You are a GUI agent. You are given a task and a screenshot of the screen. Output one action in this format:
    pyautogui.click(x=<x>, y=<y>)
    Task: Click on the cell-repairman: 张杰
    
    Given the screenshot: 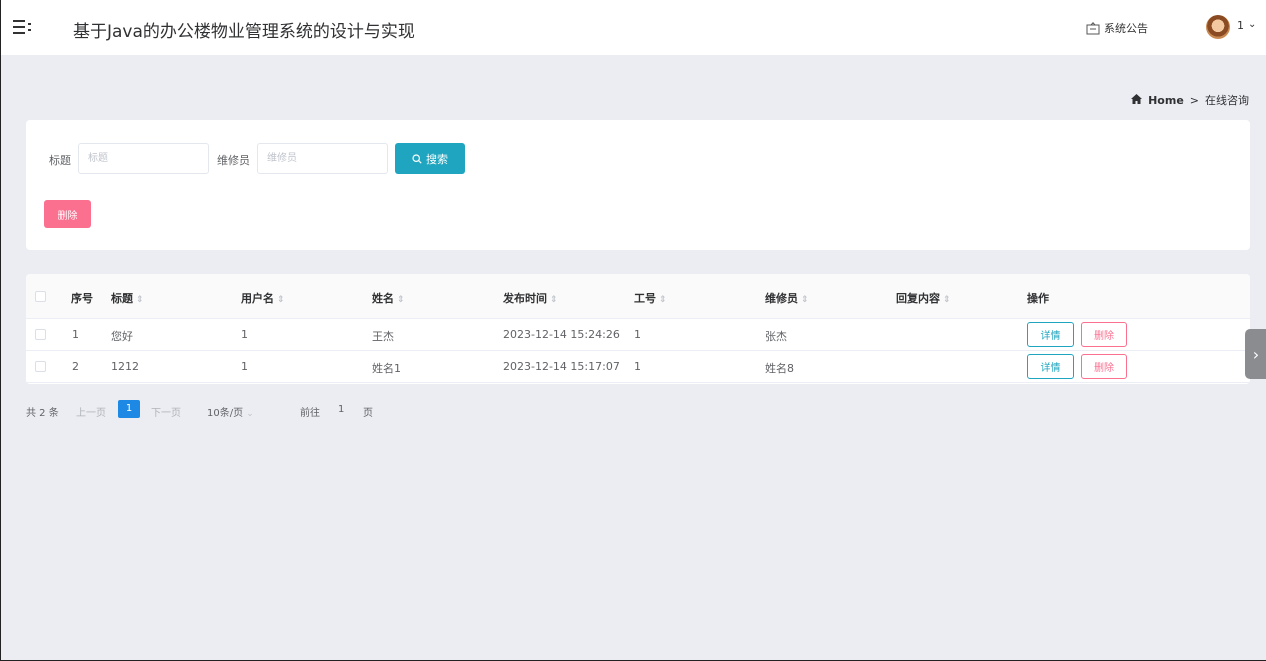 What is the action you would take?
    pyautogui.click(x=776, y=336)
    